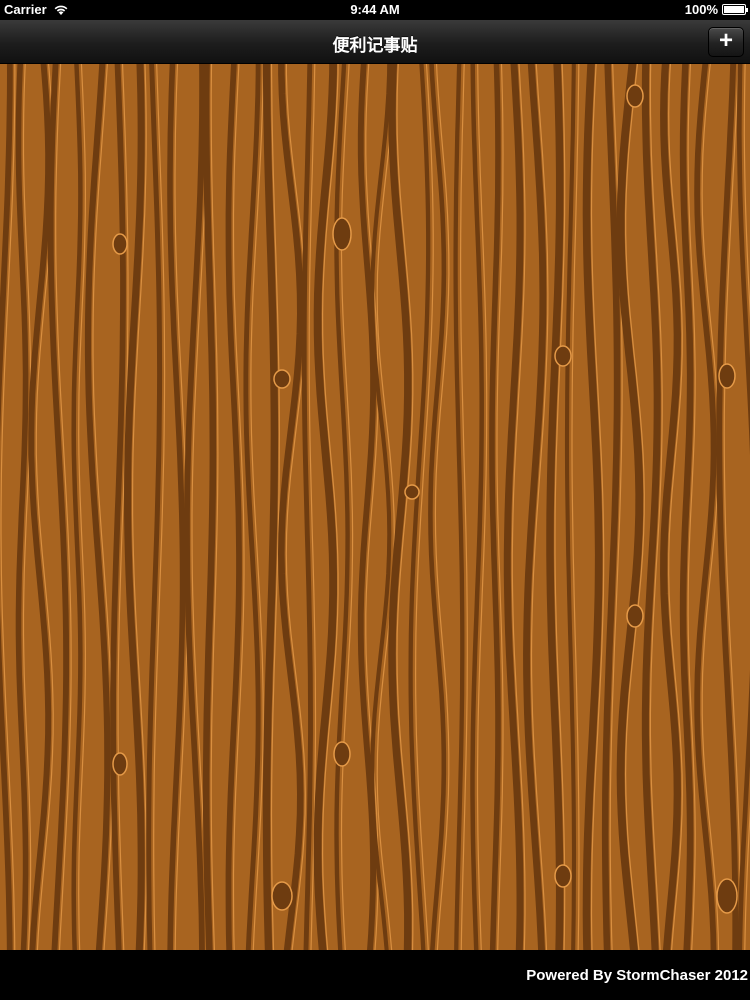 This screenshot has height=1000, width=750. I want to click on navigation-bar: 便利记事贴 +, so click(375, 42).